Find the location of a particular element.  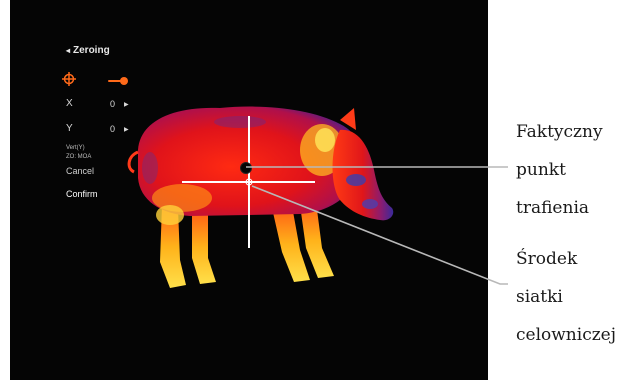

callout-reticle-center: Środek siatki celowniczej is located at coordinates (566, 297).